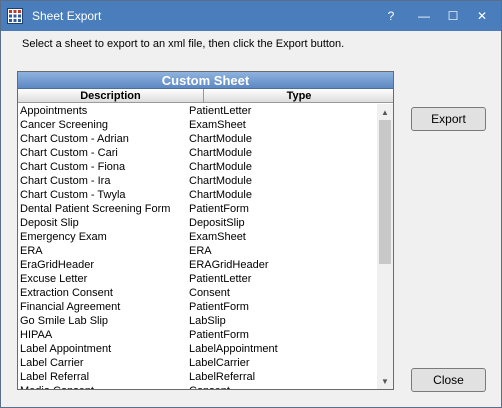  I want to click on cell-description: Label Carrier, so click(52, 363).